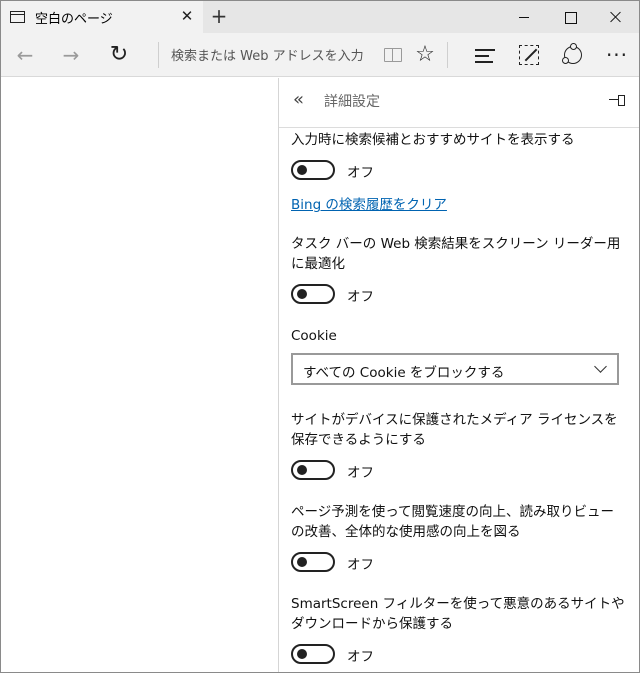 The image size is (640, 673). I want to click on close-tab-icon: ✕, so click(187, 16).